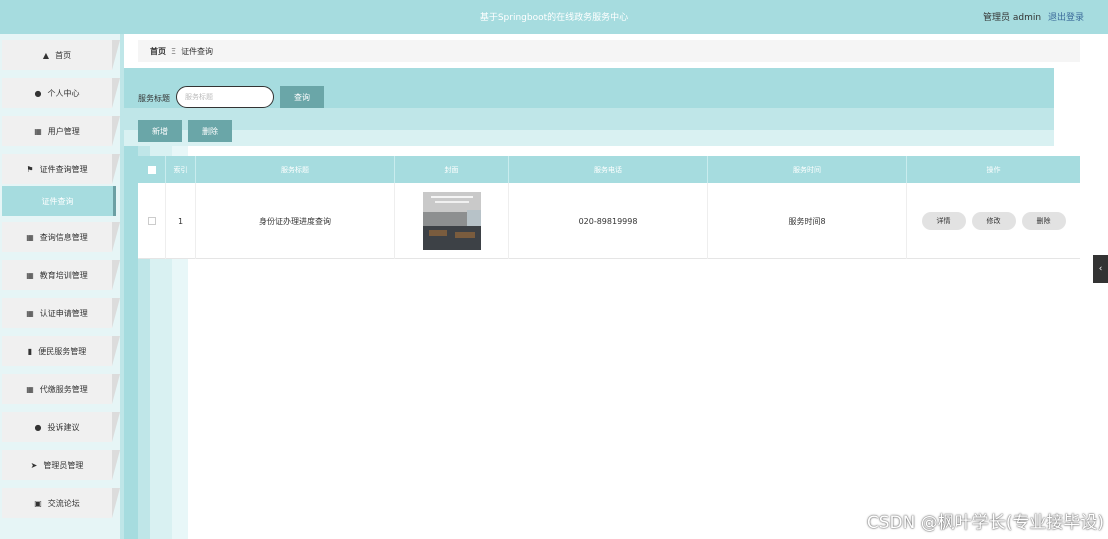 Image resolution: width=1108 pixels, height=539 pixels. What do you see at coordinates (1012, 18) in the screenshot?
I see `user-label: 管理员 admin` at bounding box center [1012, 18].